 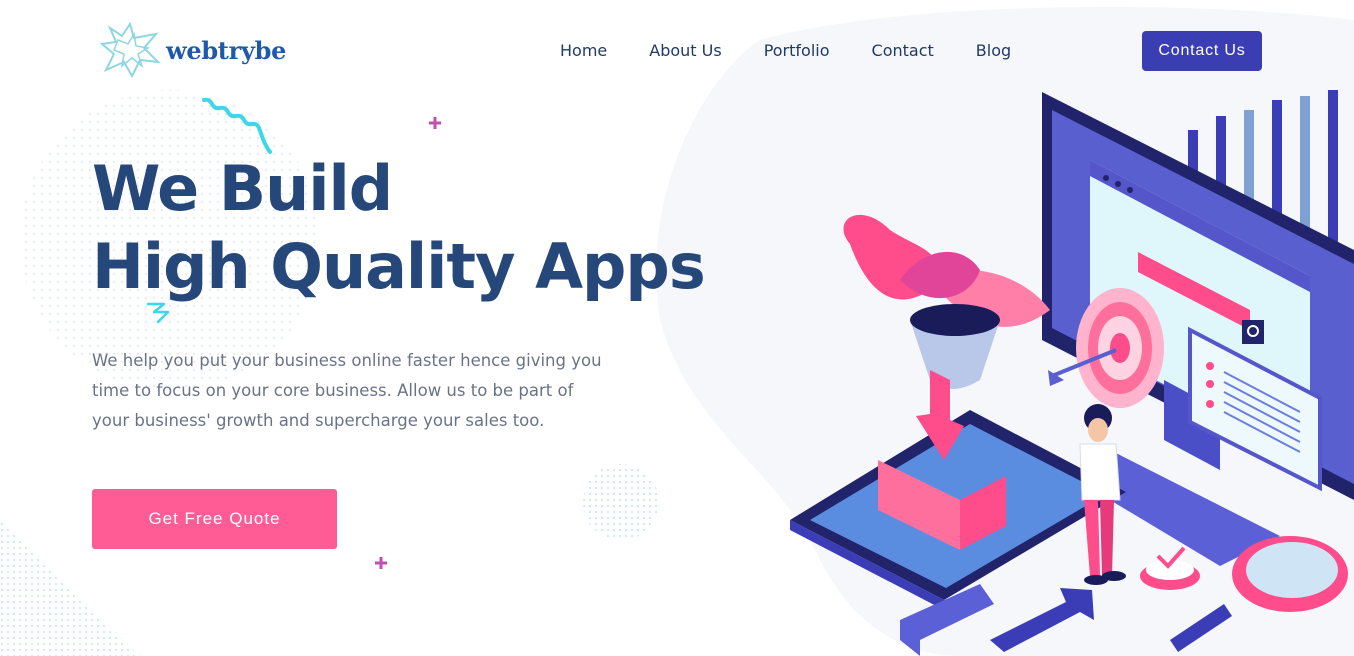 What do you see at coordinates (958, 490) in the screenshot?
I see `tablet-graphic` at bounding box center [958, 490].